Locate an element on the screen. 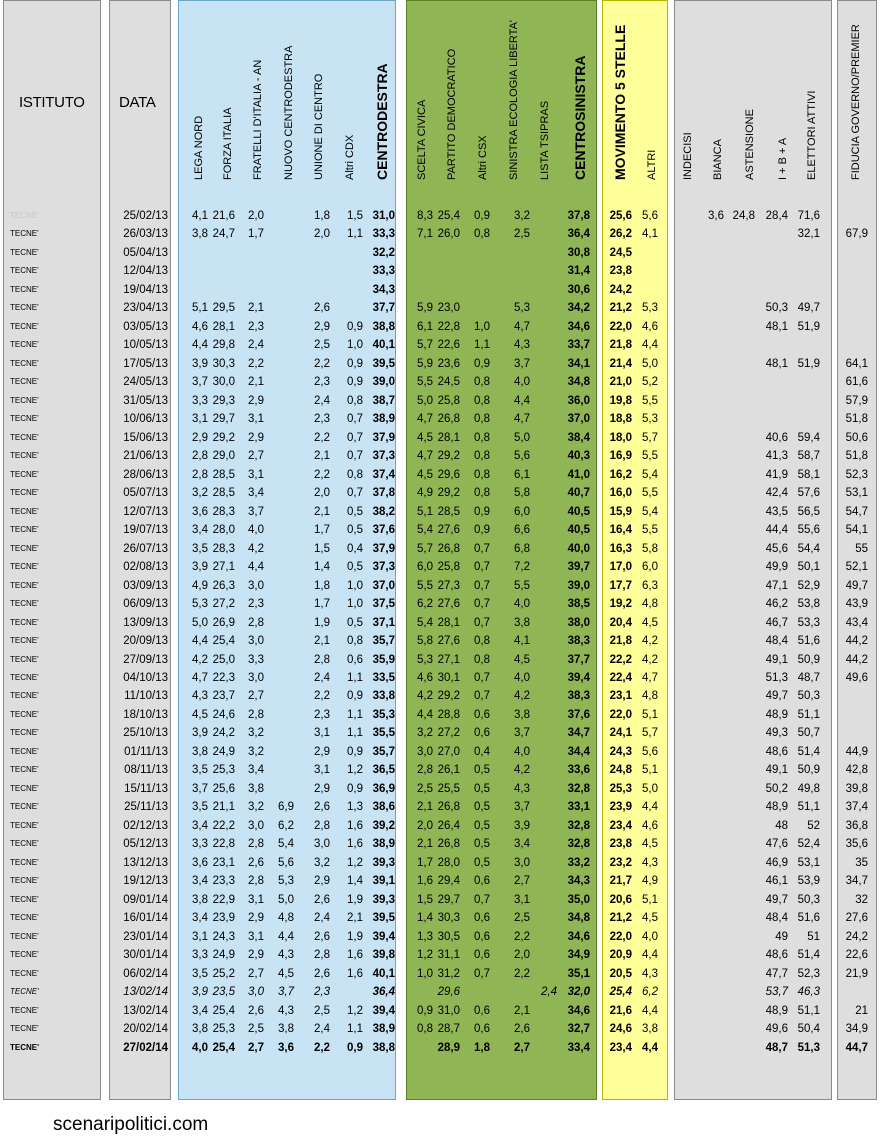 The width and height of the screenshot is (880, 1148). table-cell: 51,8 is located at coordinates (856, 456).